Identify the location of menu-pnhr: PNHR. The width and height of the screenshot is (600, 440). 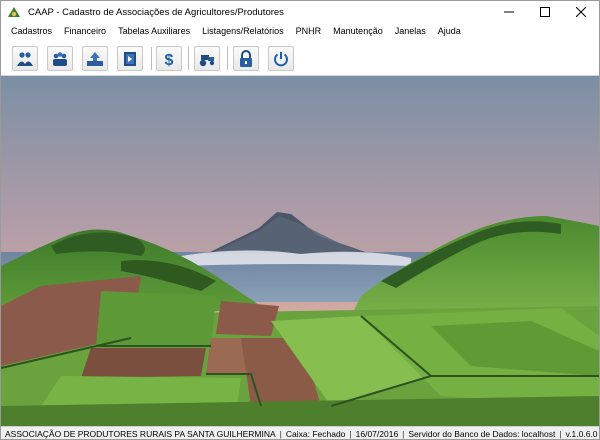
(309, 31).